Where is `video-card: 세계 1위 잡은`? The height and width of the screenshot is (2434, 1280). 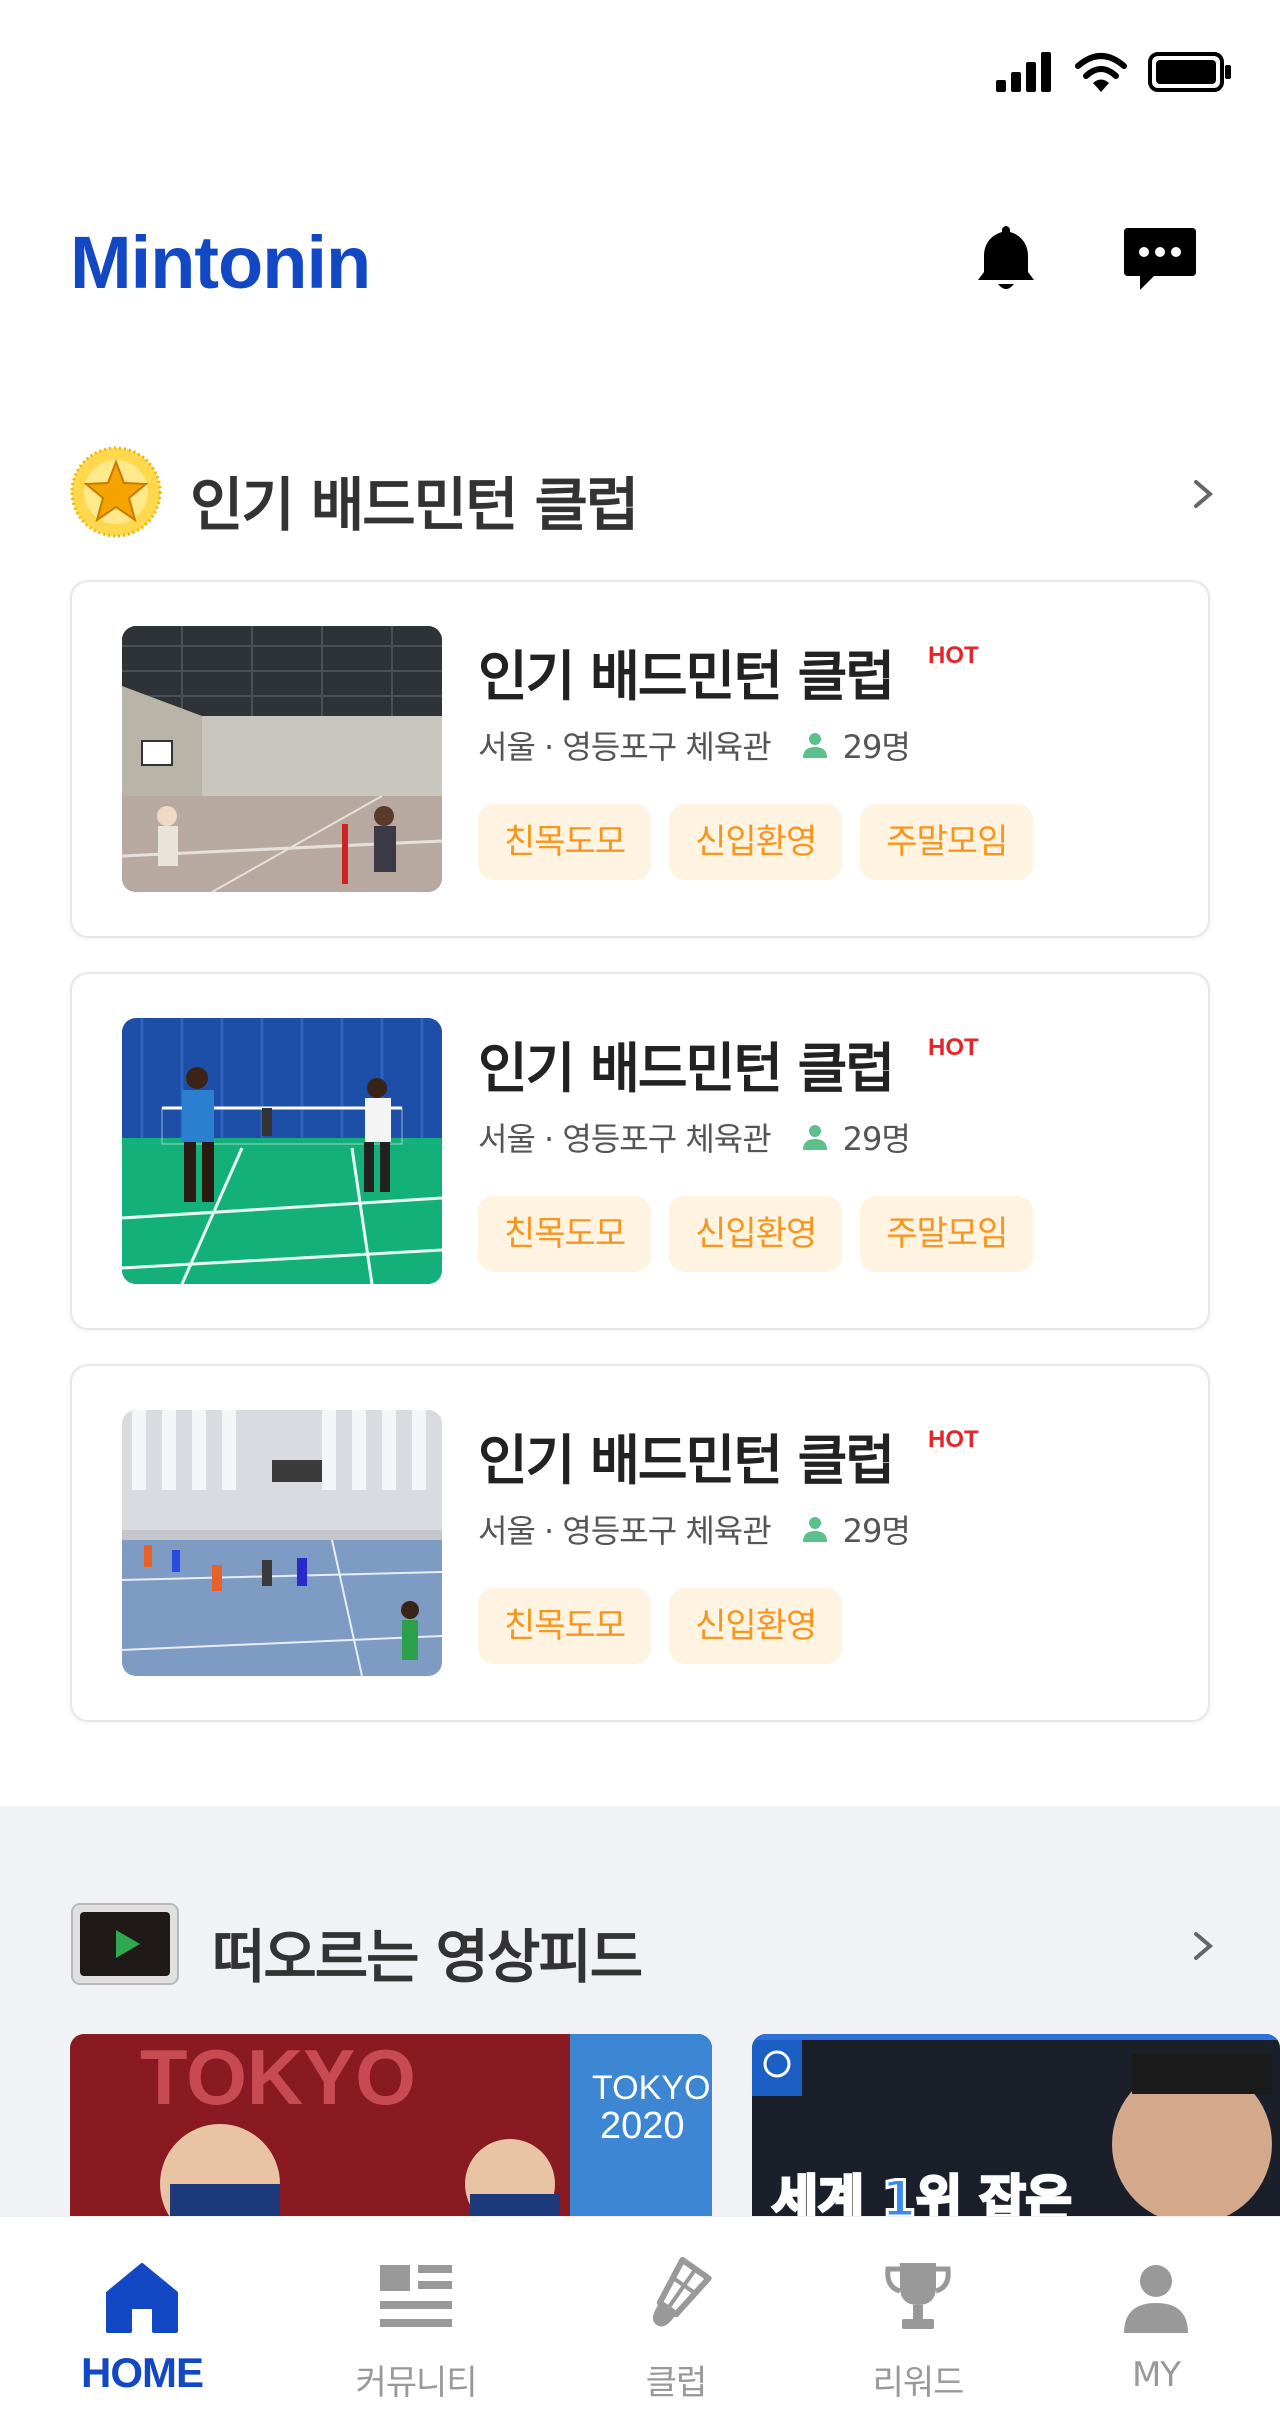 video-card: 세계 1위 잡은 is located at coordinates (1016, 2130).